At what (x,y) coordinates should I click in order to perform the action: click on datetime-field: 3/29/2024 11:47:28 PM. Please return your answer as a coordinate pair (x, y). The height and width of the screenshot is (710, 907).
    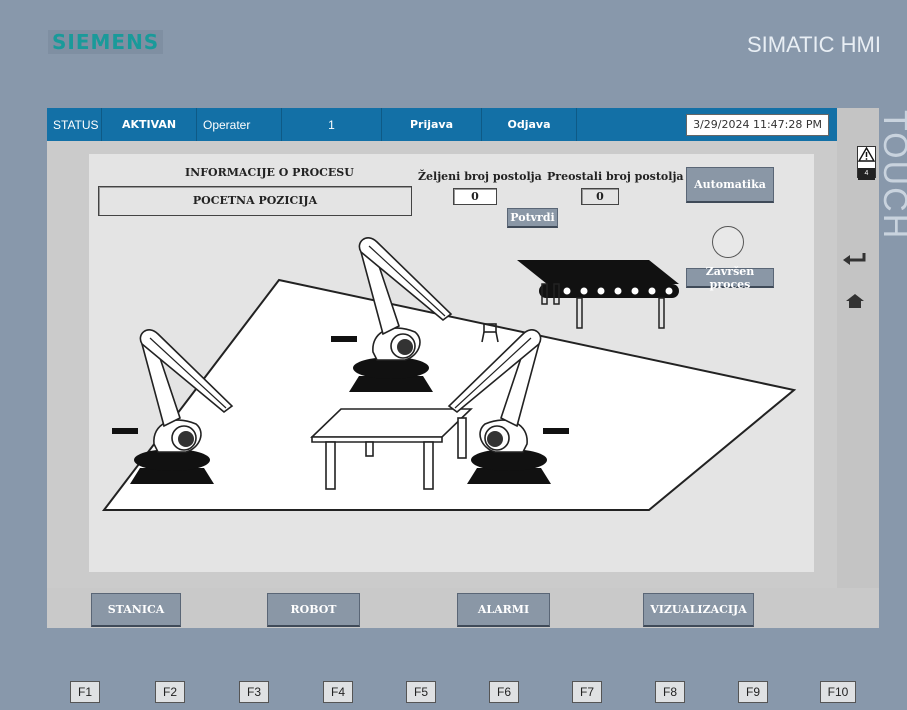
    Looking at the image, I should click on (757, 125).